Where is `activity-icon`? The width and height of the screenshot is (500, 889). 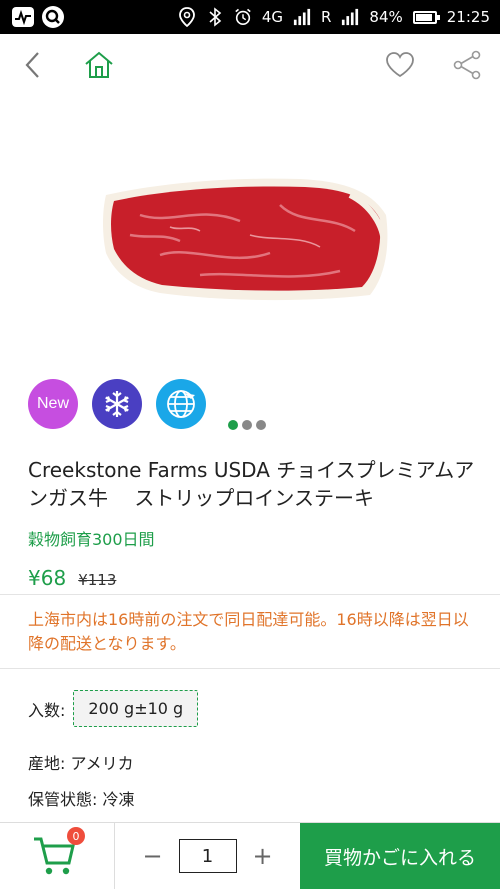 activity-icon is located at coordinates (23, 17).